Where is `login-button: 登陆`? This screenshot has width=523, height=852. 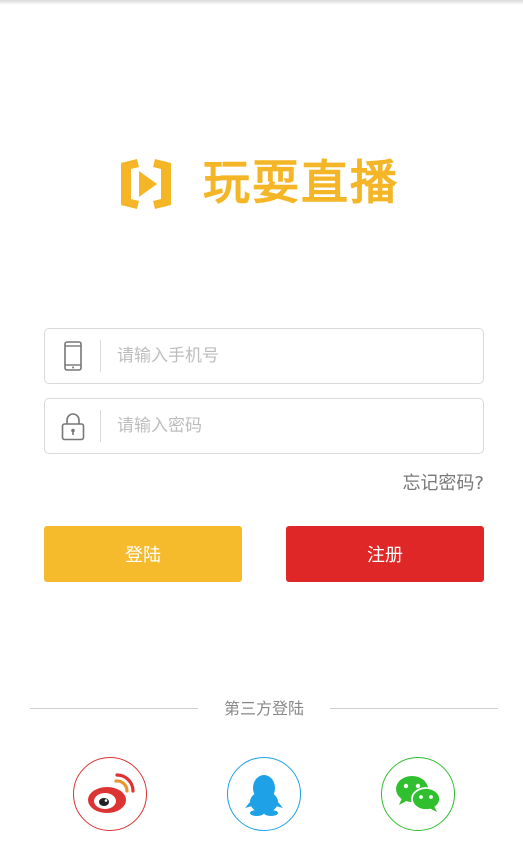
login-button: 登陆 is located at coordinates (143, 554).